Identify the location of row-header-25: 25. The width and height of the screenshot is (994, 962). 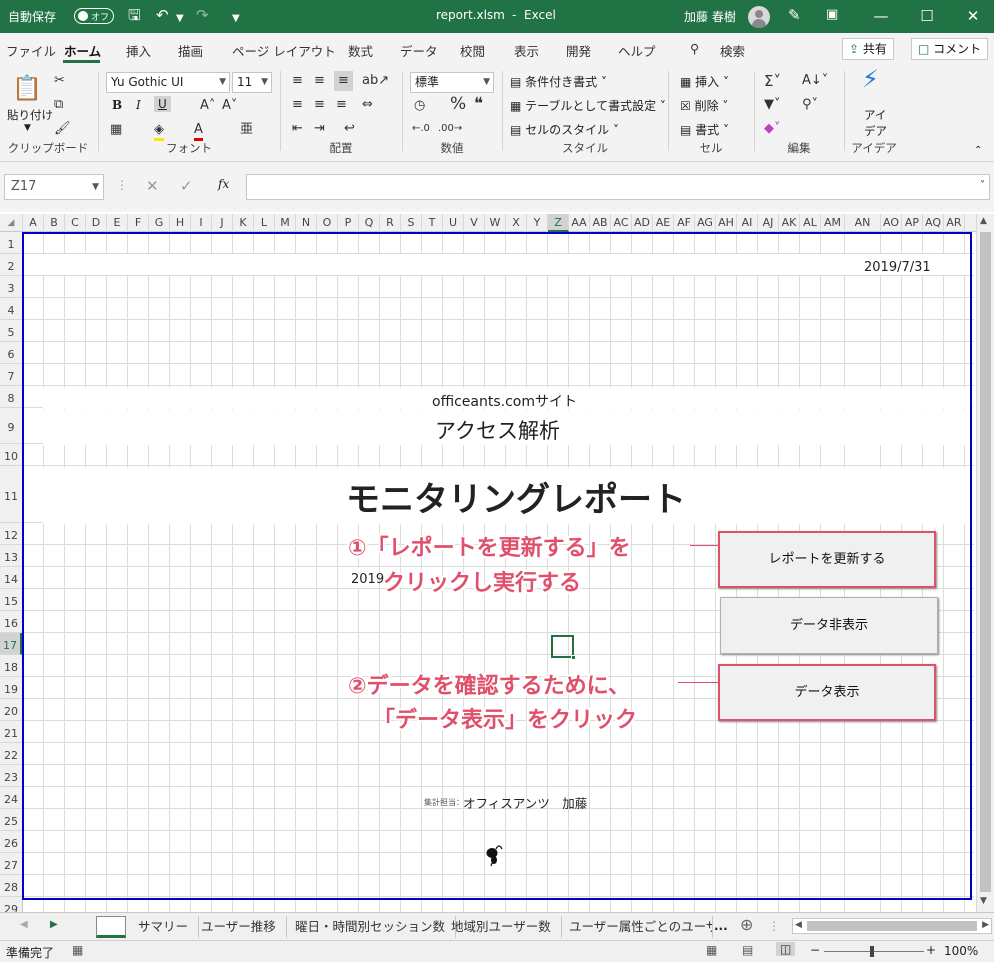
(11, 820).